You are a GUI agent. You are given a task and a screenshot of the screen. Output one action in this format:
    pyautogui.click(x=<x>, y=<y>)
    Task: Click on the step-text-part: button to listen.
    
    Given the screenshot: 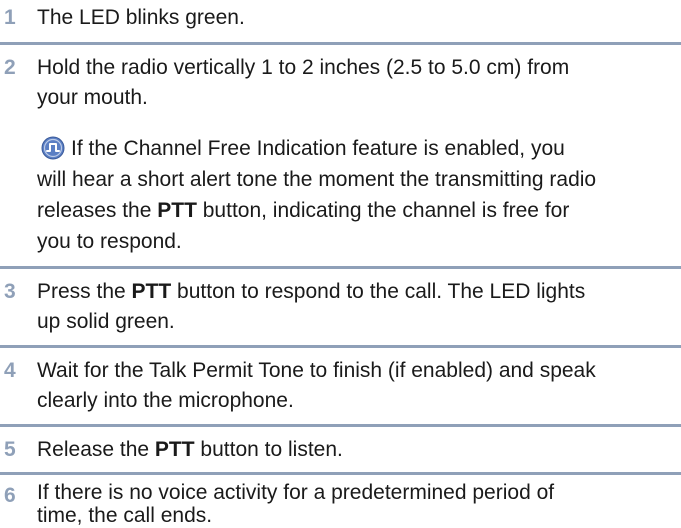 What is the action you would take?
    pyautogui.click(x=268, y=449)
    